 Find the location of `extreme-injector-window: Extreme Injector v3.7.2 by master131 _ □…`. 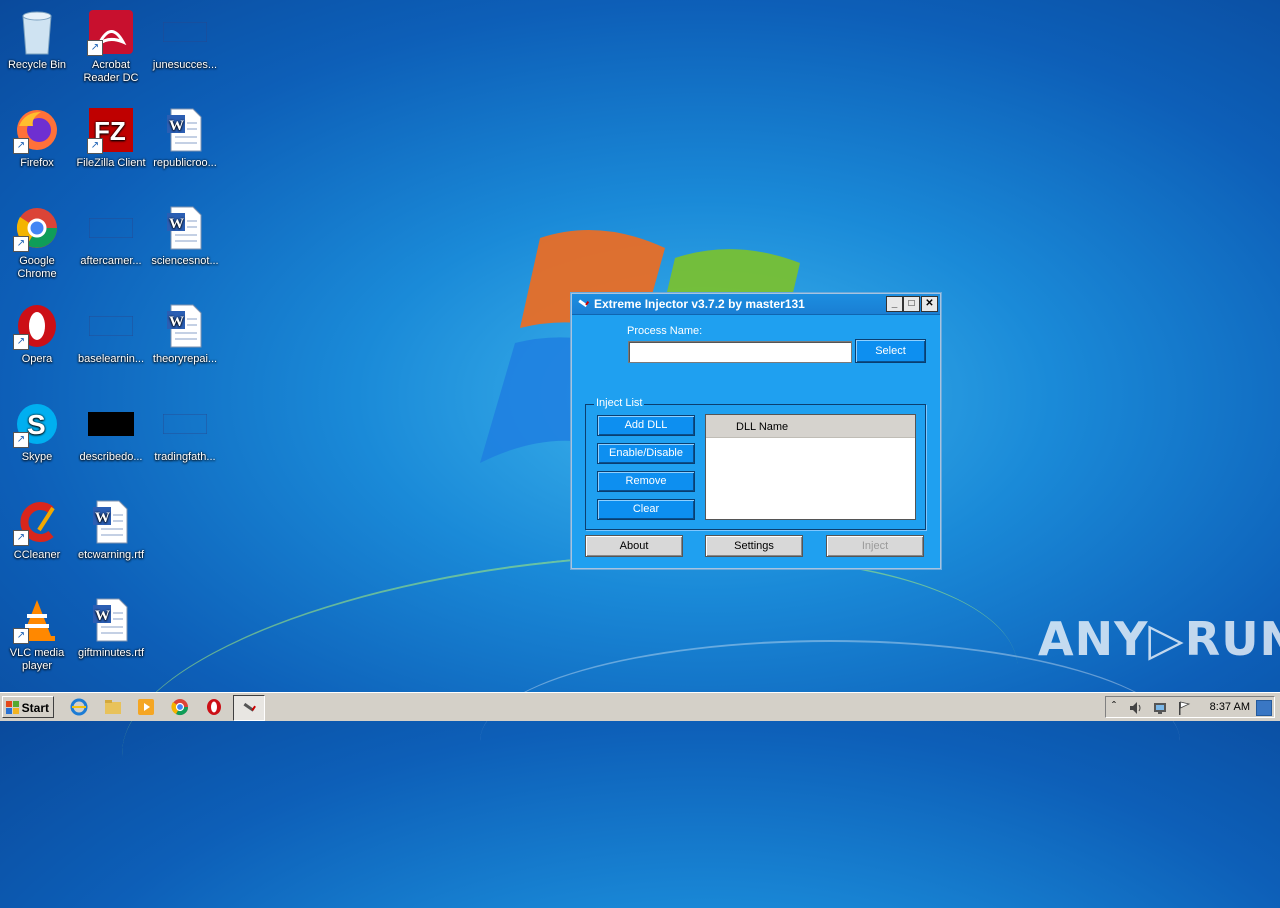

extreme-injector-window: Extreme Injector v3.7.2 by master131 _ □… is located at coordinates (756, 431).